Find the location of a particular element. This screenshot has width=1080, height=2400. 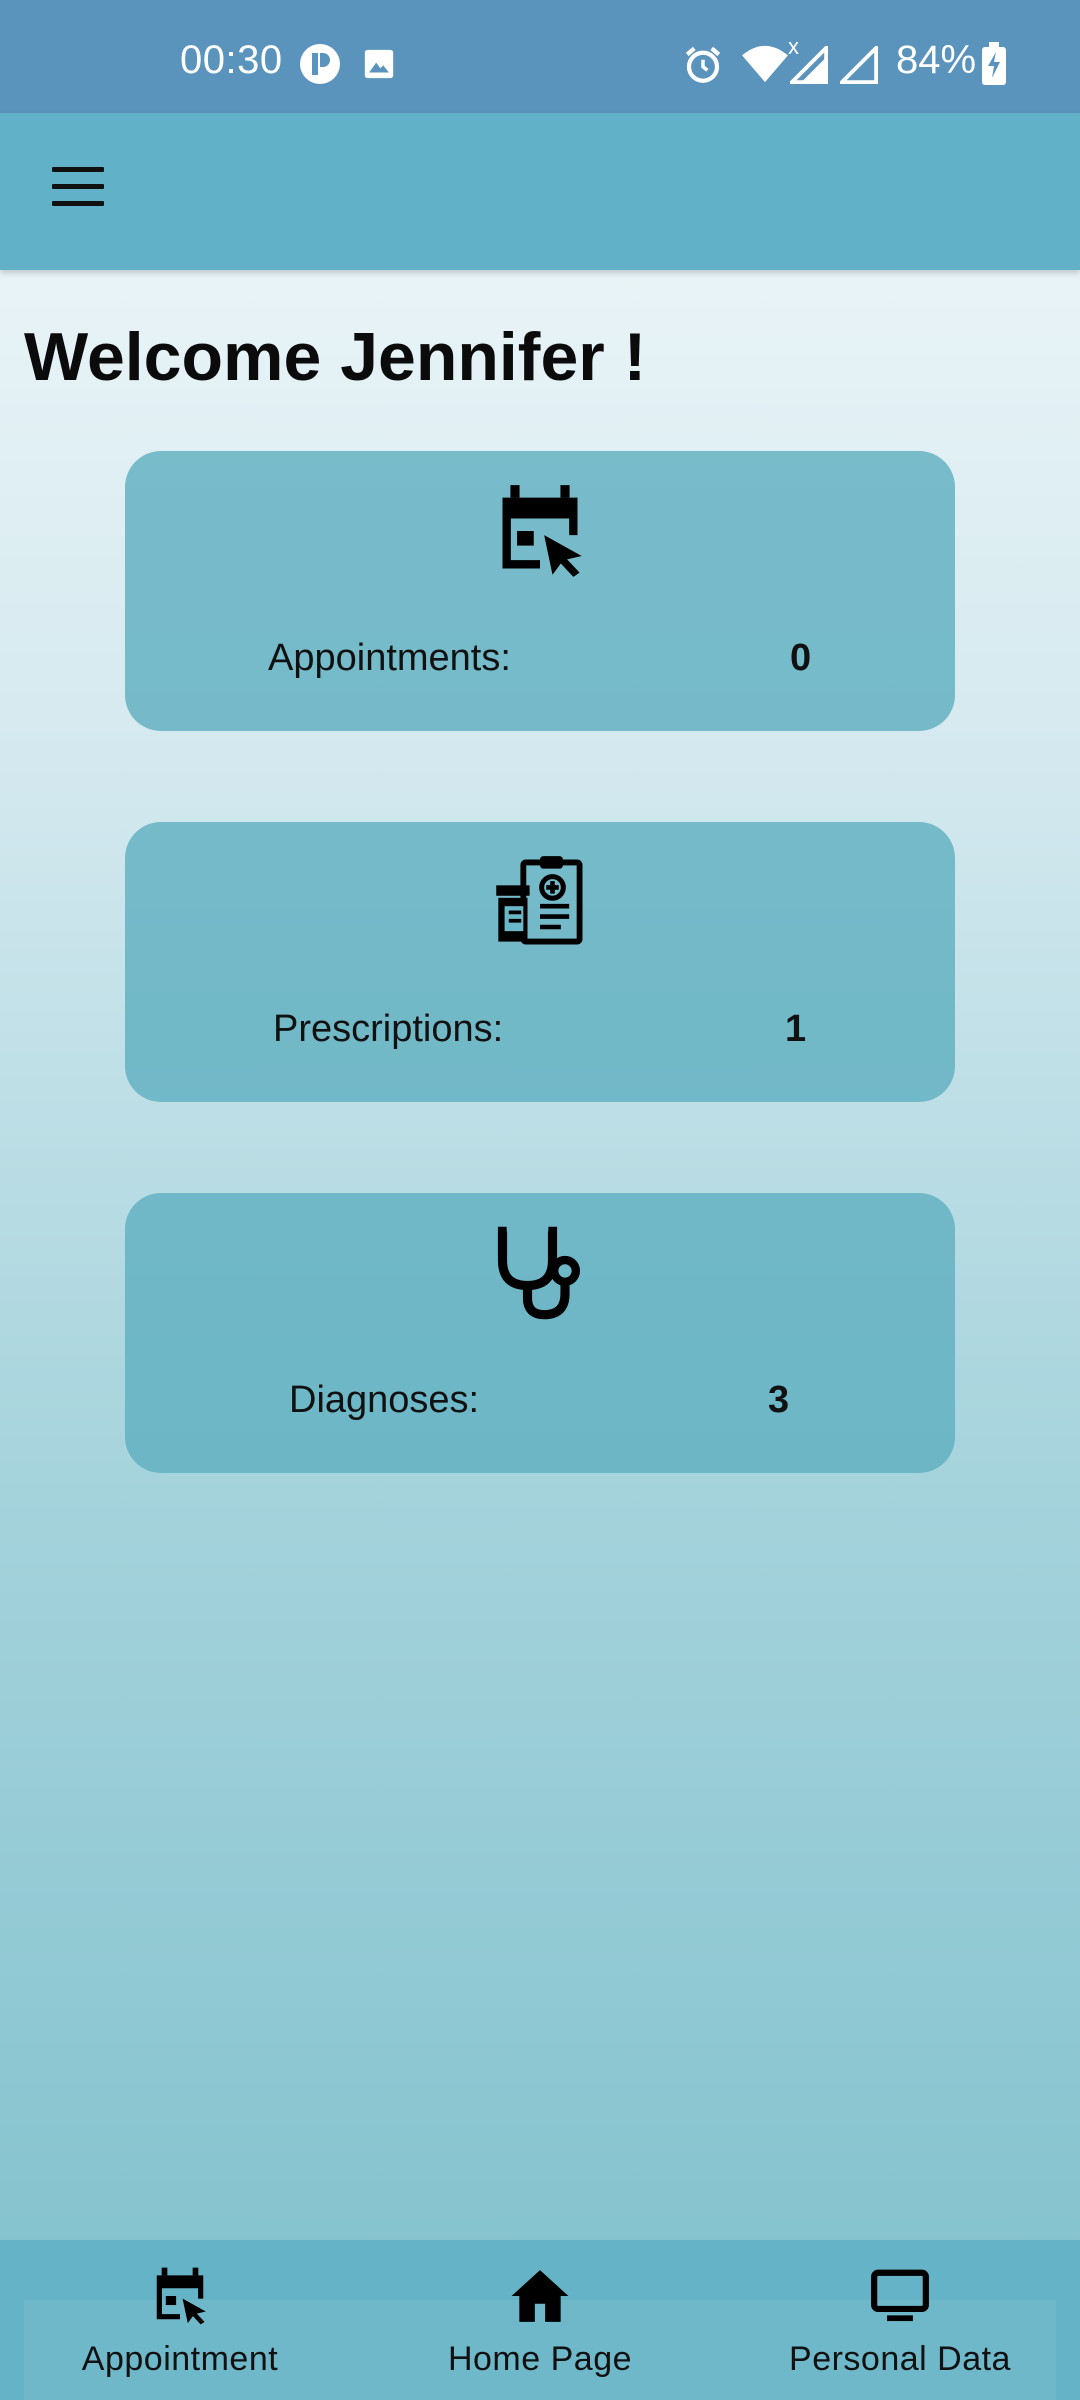

card-label: Diagnoses: is located at coordinates (384, 1400).